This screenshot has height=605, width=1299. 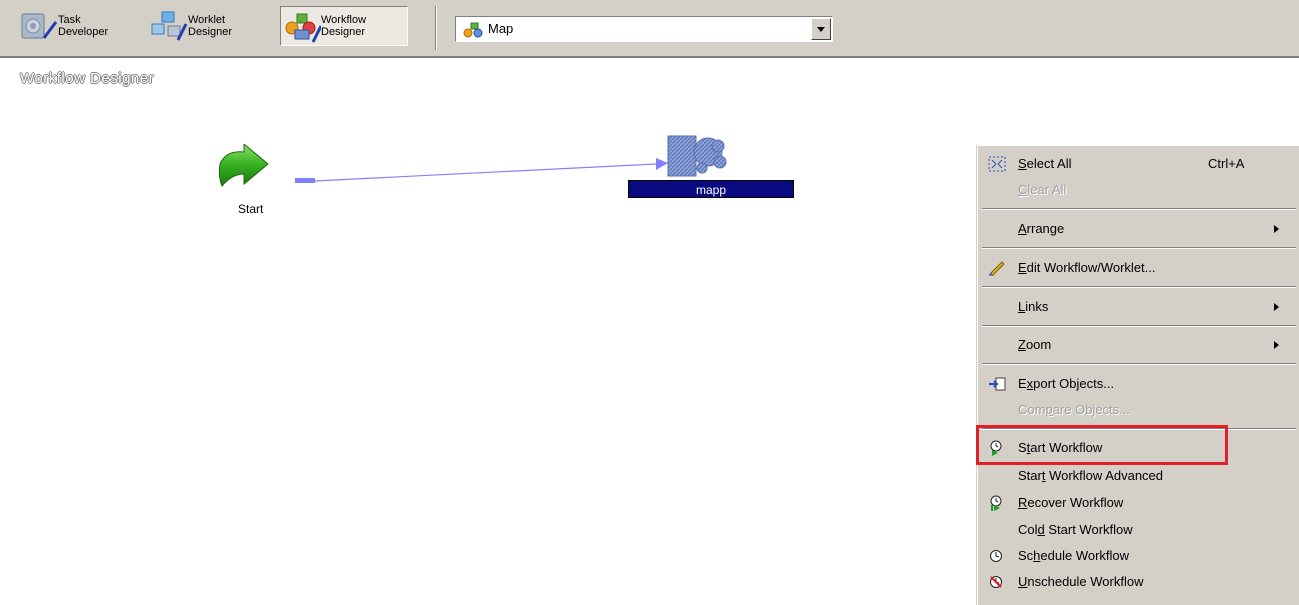 I want to click on menu-item-start-workflow-advanced: Start Workflow Advanced, so click(x=1123, y=476).